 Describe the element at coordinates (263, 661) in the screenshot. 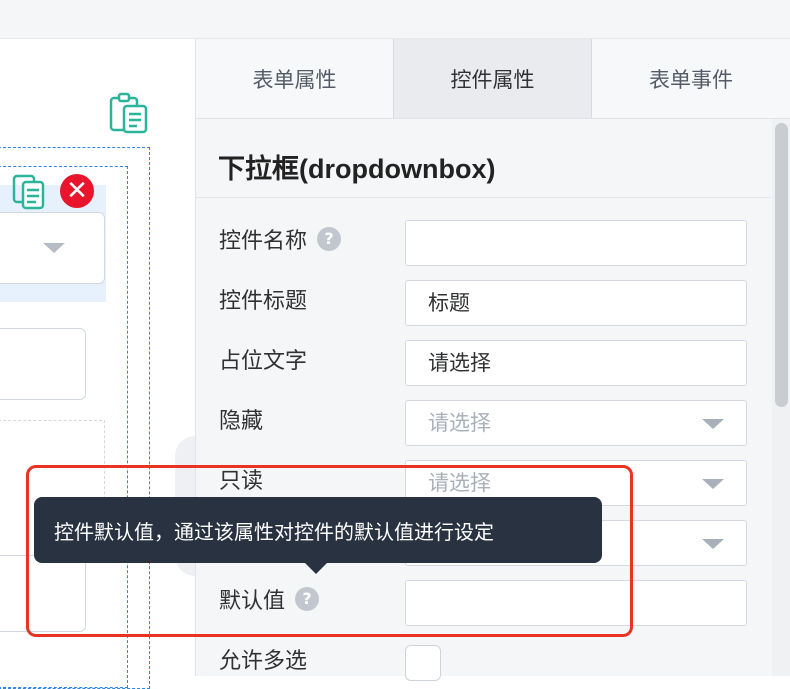

I see `row-label-text: 允许多选` at that location.